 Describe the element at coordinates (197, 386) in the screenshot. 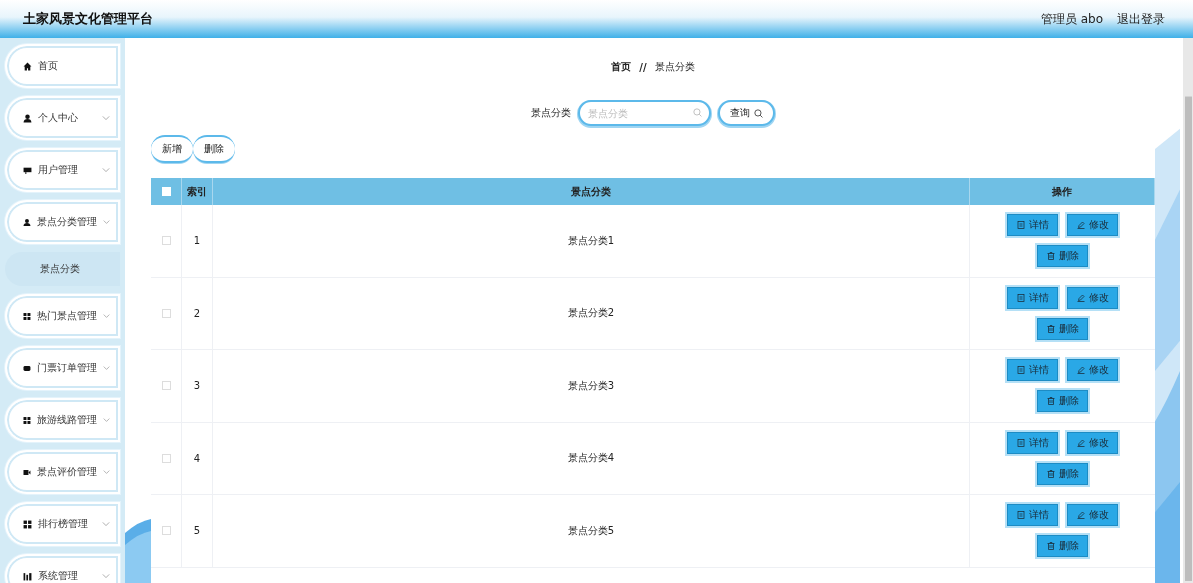

I see `table-cell: 3` at that location.